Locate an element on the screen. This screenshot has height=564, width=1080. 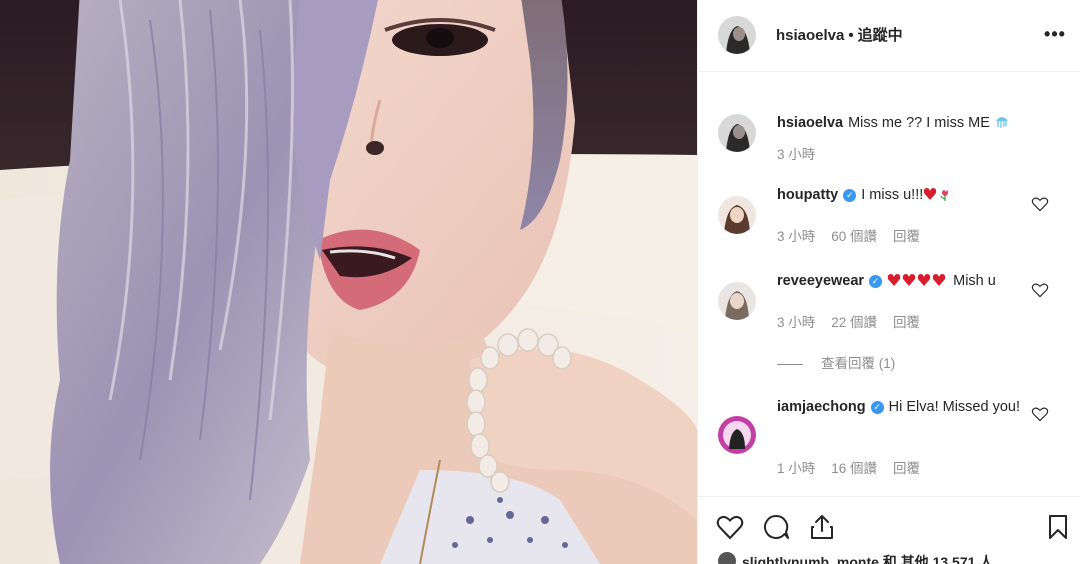
like-heart-icon is located at coordinates (730, 527).